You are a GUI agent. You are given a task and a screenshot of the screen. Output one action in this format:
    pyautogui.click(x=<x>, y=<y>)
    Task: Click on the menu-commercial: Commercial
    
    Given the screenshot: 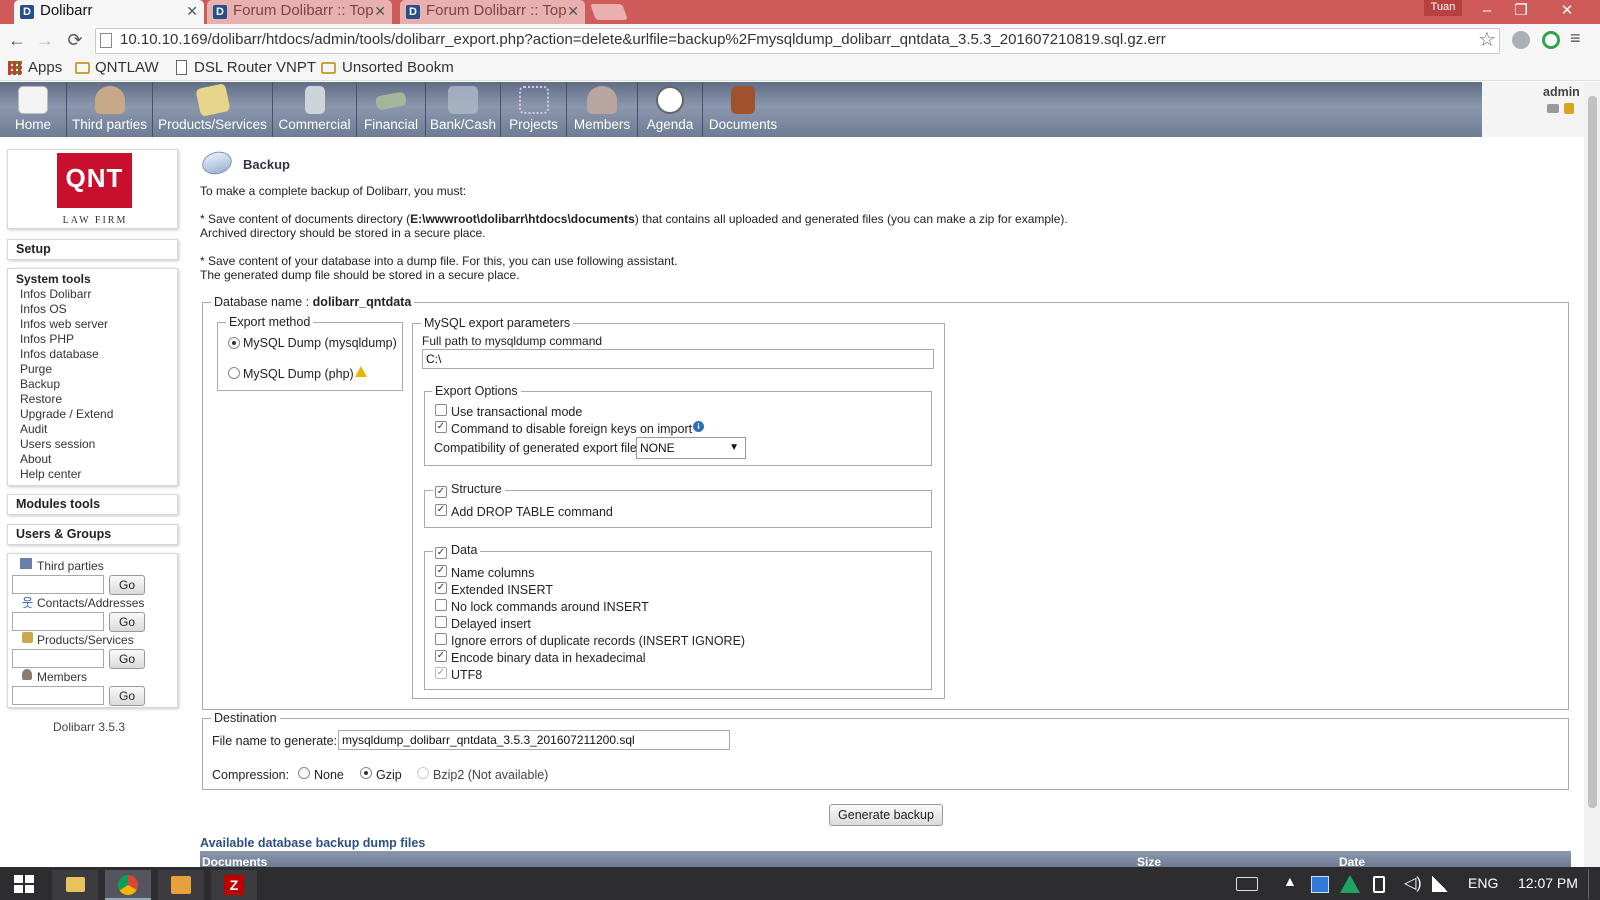 What is the action you would take?
    pyautogui.click(x=315, y=109)
    